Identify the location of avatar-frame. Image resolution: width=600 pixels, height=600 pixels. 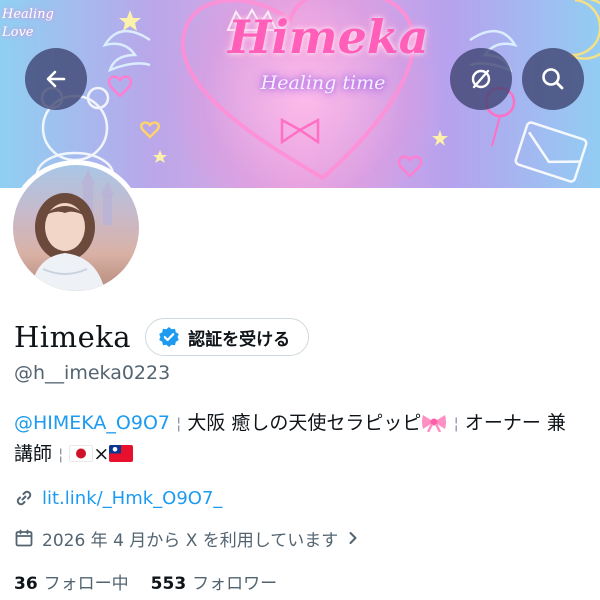
(76, 228).